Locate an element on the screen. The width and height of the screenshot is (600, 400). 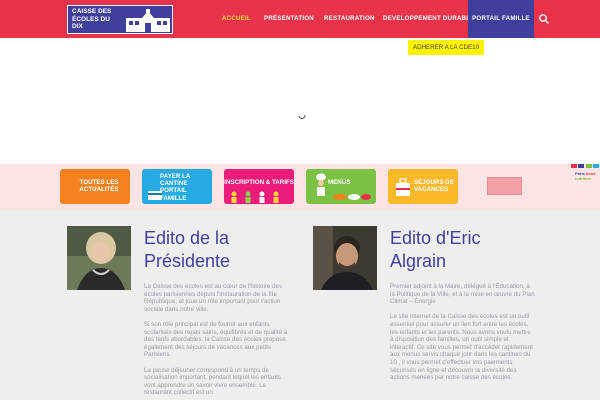
site-logo: CAISSE DES ÉCOLES DU DIX is located at coordinates (120, 19).